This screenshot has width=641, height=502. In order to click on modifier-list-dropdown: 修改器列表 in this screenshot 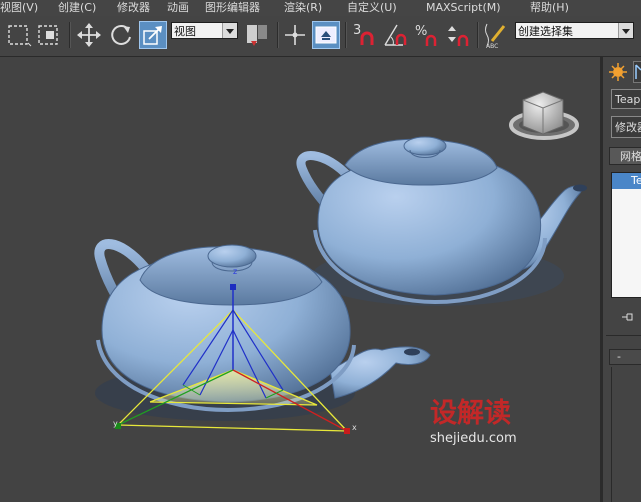, I will do `click(626, 127)`.